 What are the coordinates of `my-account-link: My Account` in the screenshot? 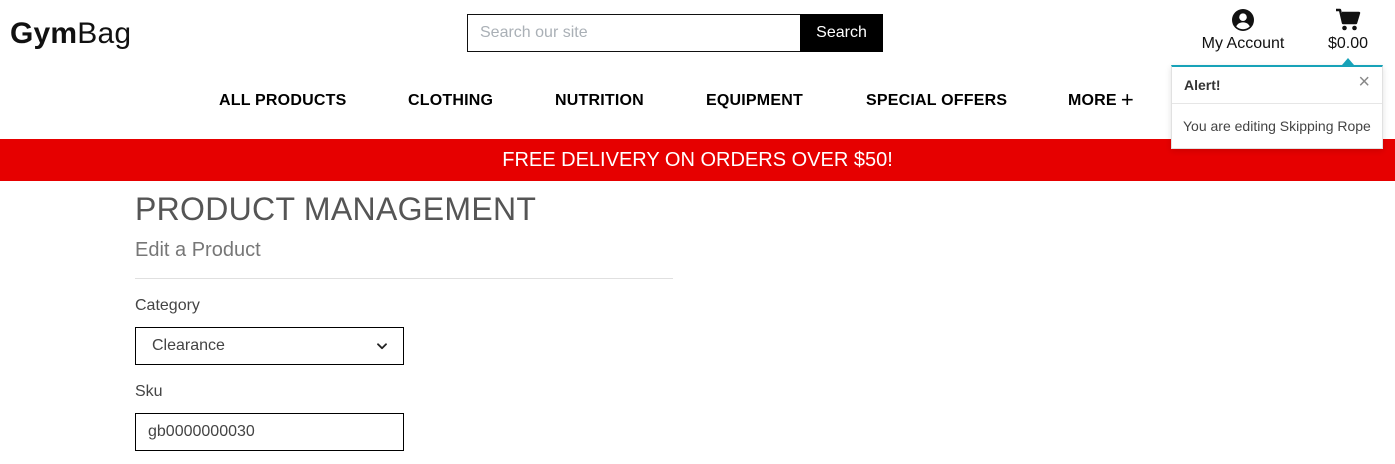 It's located at (1243, 31).